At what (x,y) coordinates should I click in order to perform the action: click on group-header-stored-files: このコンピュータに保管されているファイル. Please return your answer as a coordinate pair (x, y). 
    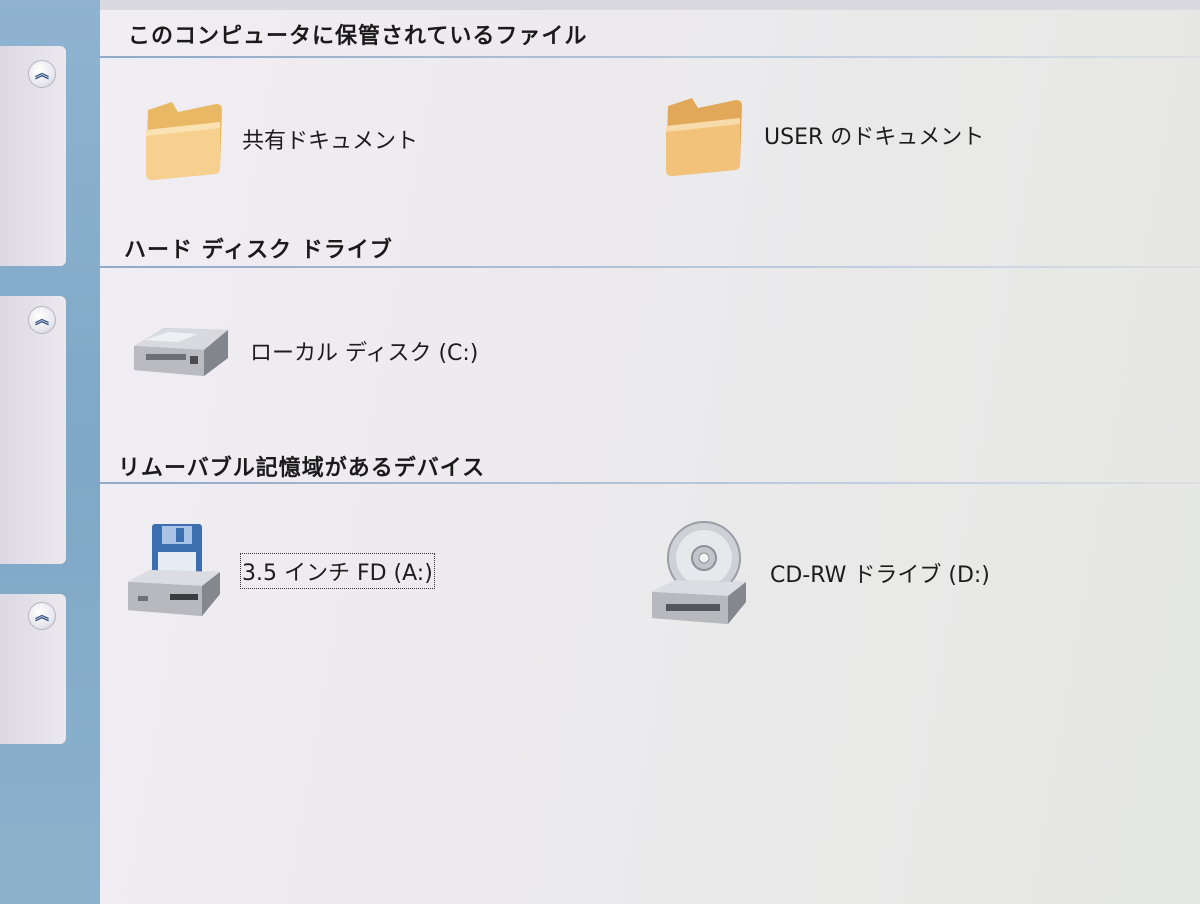
    Looking at the image, I should click on (358, 36).